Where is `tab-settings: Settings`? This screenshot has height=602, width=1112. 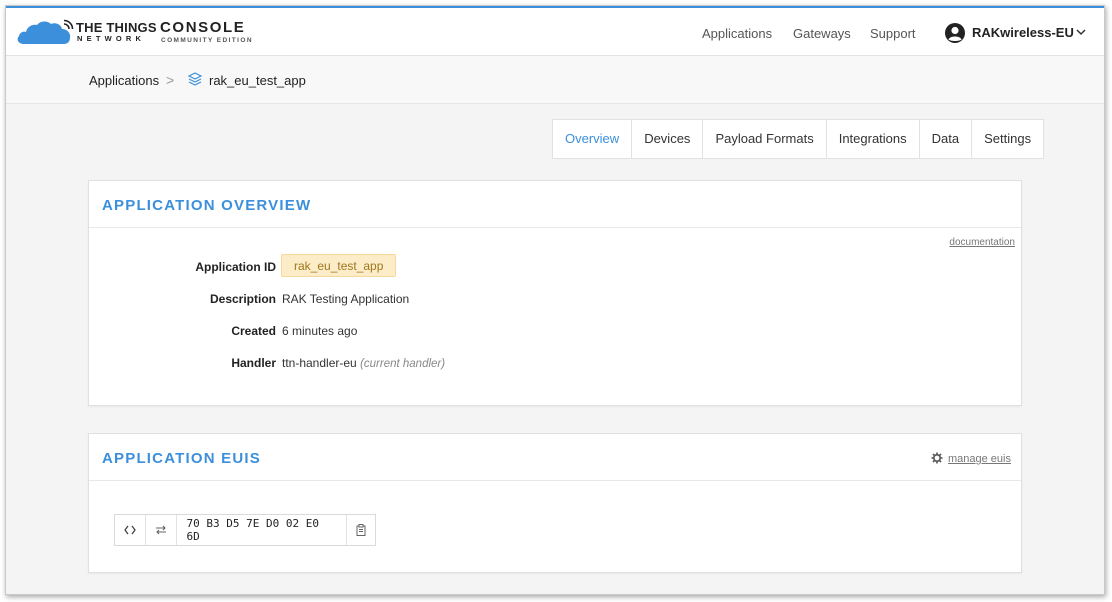 tab-settings: Settings is located at coordinates (1007, 139).